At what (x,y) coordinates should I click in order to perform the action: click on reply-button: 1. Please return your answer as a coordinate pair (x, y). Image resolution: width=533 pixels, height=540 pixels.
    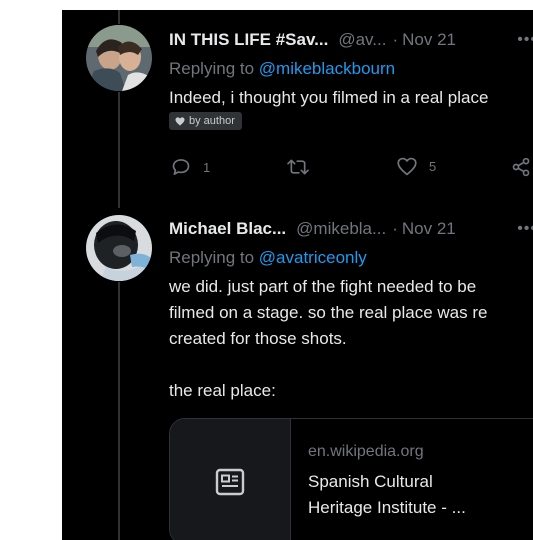
    Looking at the image, I should click on (190, 167).